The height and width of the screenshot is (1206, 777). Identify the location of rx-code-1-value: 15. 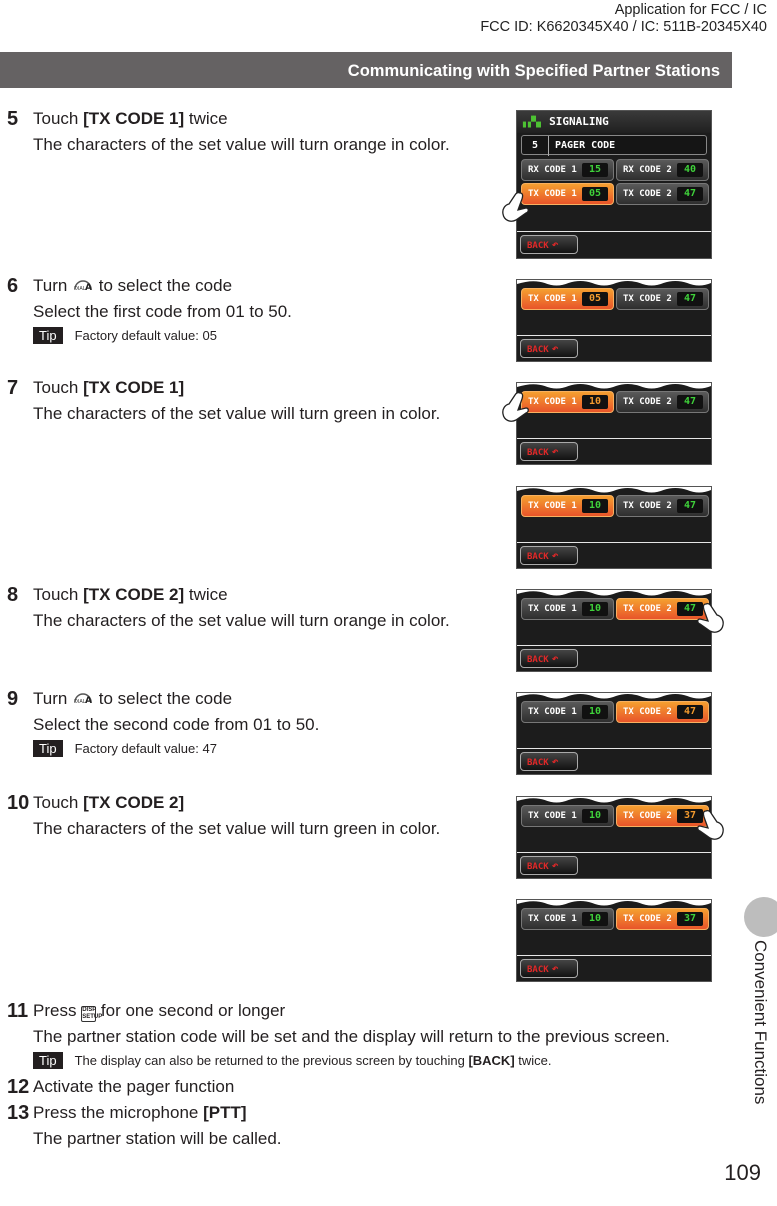
(595, 170).